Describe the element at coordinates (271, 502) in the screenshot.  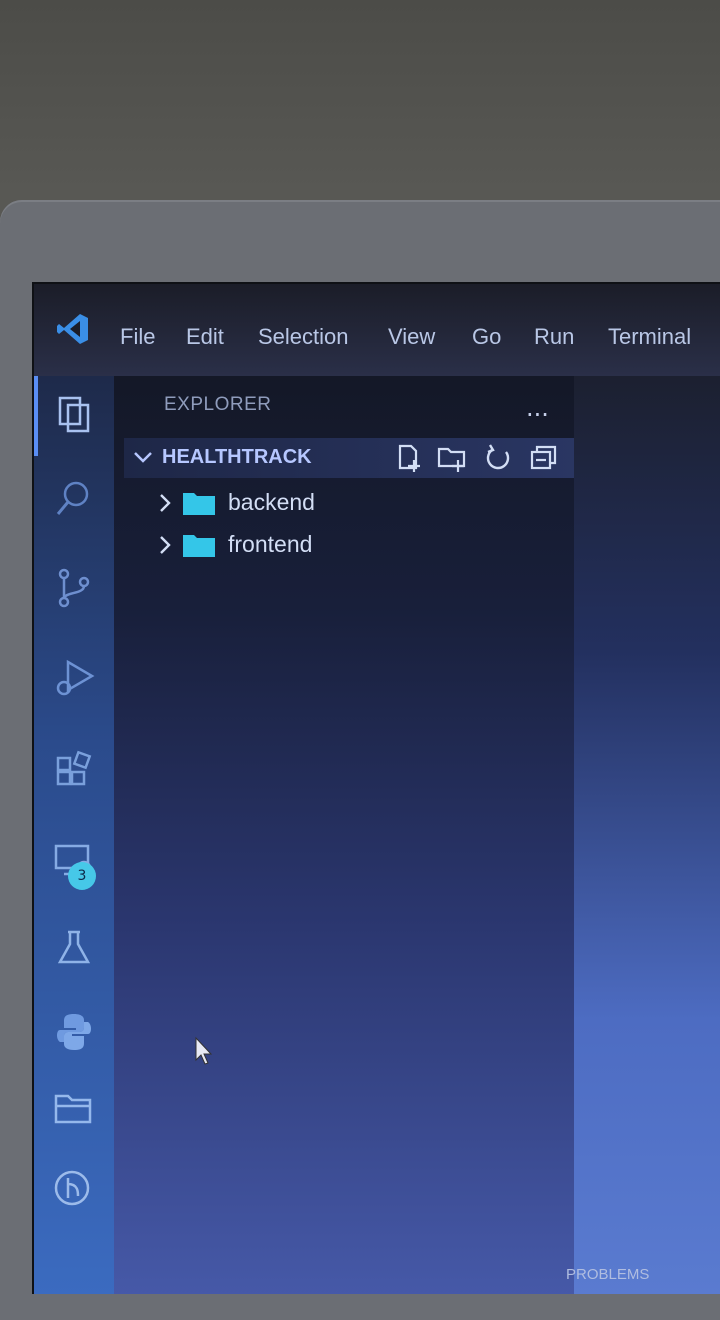
I see `tree-item-label: backend` at that location.